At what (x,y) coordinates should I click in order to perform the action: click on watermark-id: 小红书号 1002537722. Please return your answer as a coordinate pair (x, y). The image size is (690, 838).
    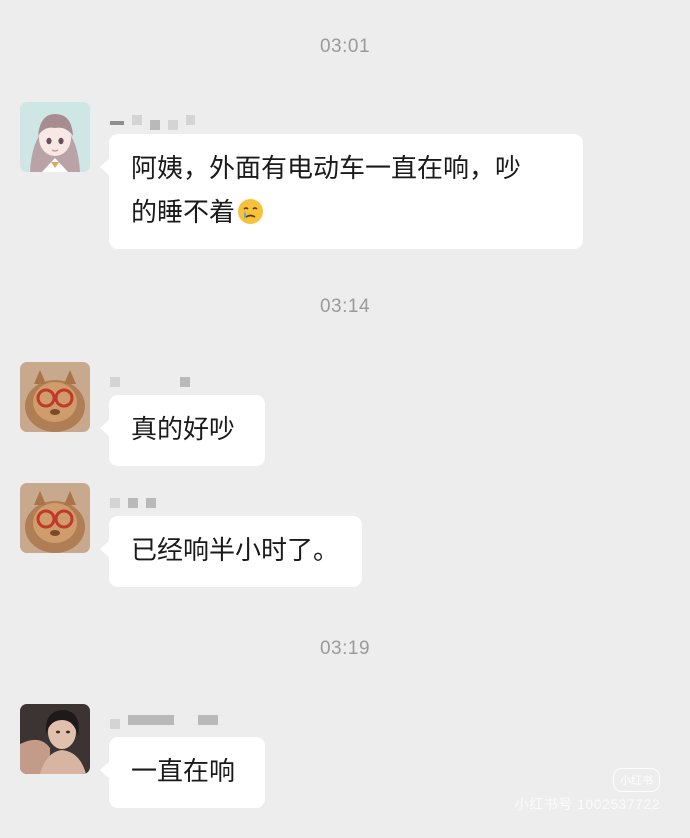
    Looking at the image, I should click on (587, 804).